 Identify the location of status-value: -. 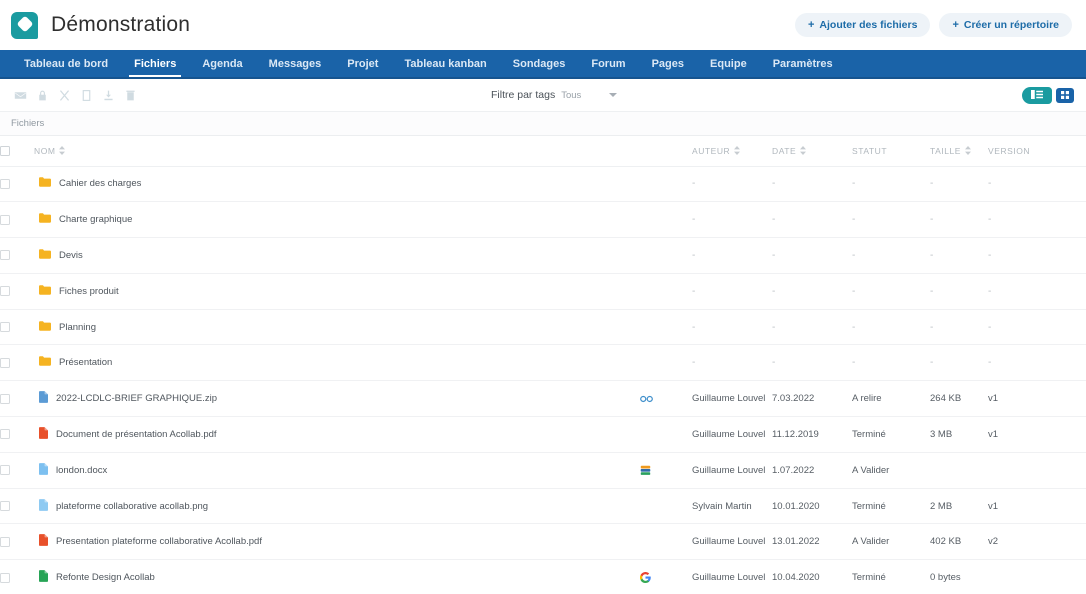
(854, 291).